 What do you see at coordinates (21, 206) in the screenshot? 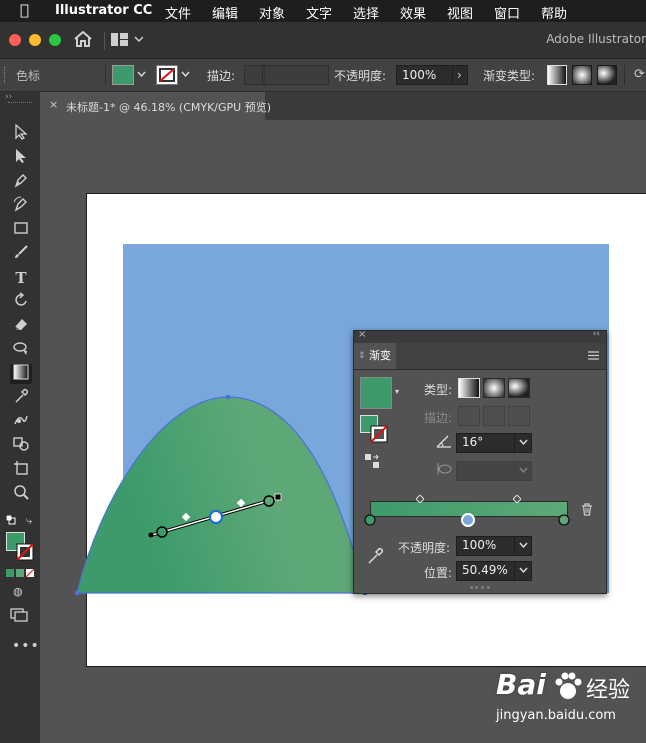
I see `curvature-tool-icon` at bounding box center [21, 206].